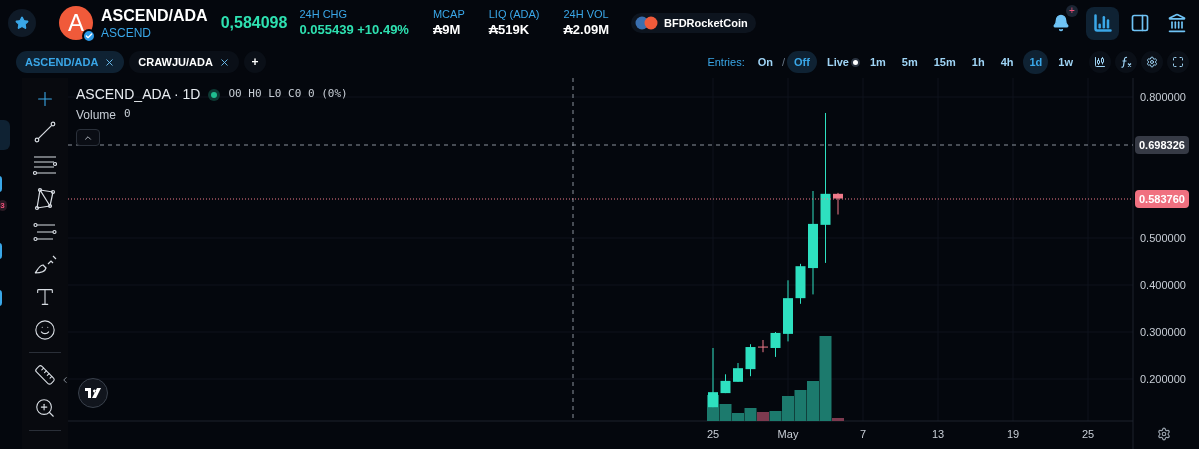 Image resolution: width=1199 pixels, height=449 pixels. Describe the element at coordinates (843, 62) in the screenshot. I see `live-toggle: Live` at that location.